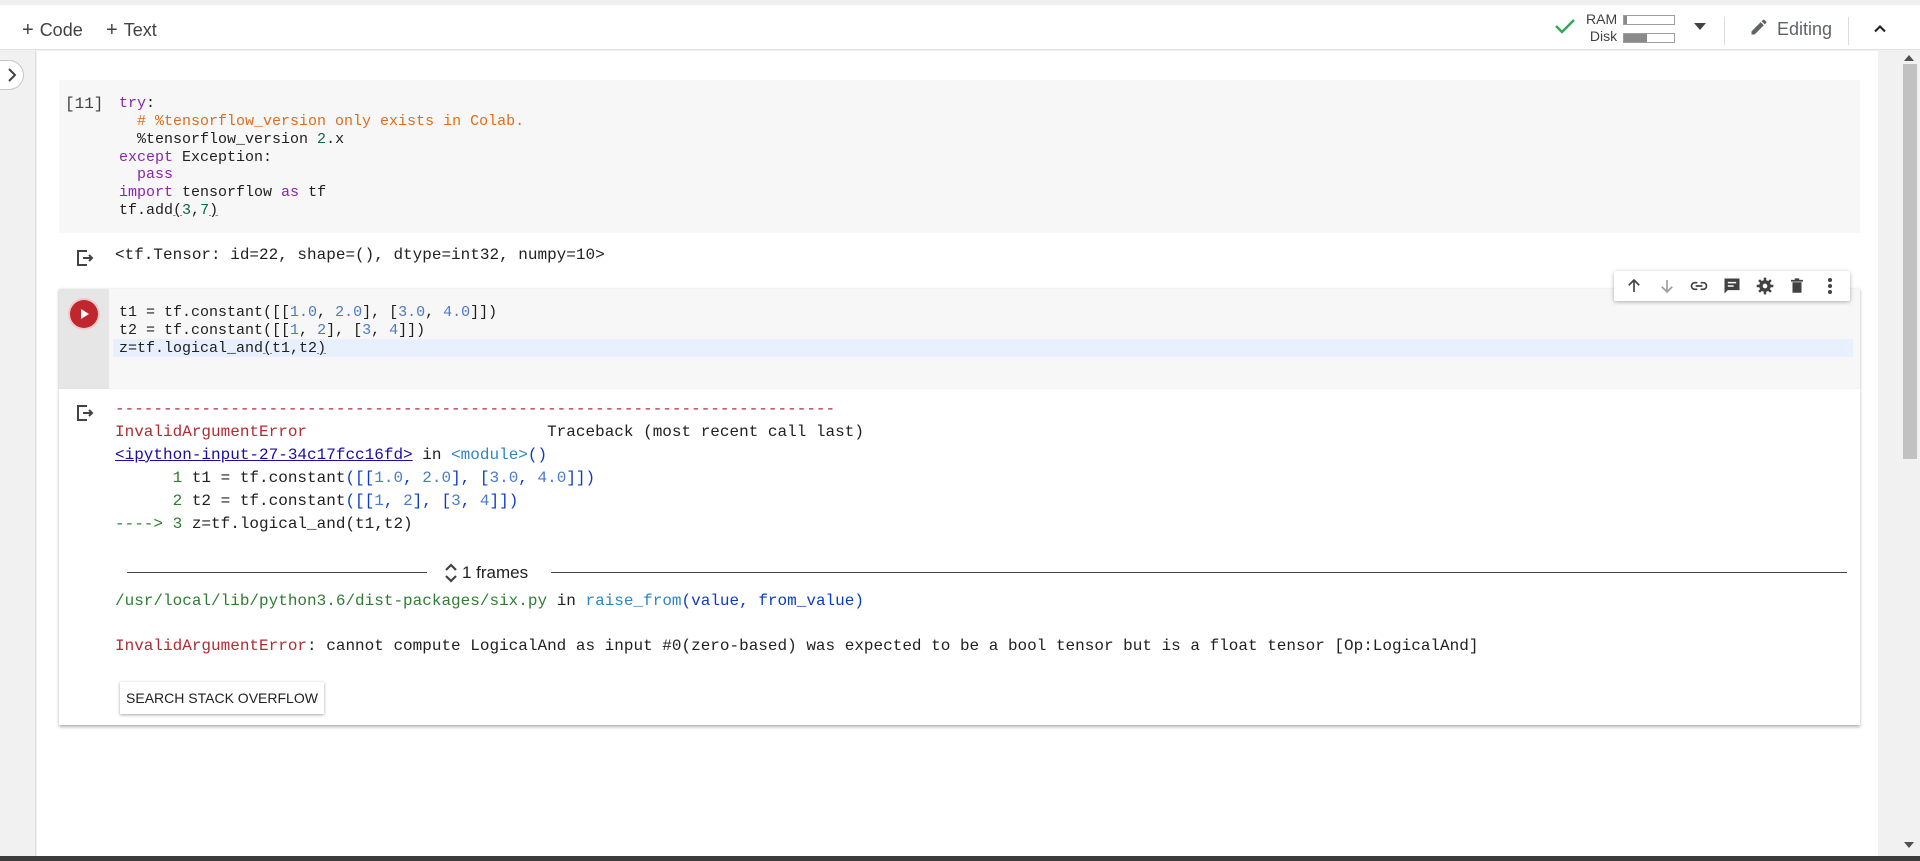 This screenshot has width=1920, height=861. Describe the element at coordinates (195, 158) in the screenshot. I see `code-line: except Exception:` at that location.